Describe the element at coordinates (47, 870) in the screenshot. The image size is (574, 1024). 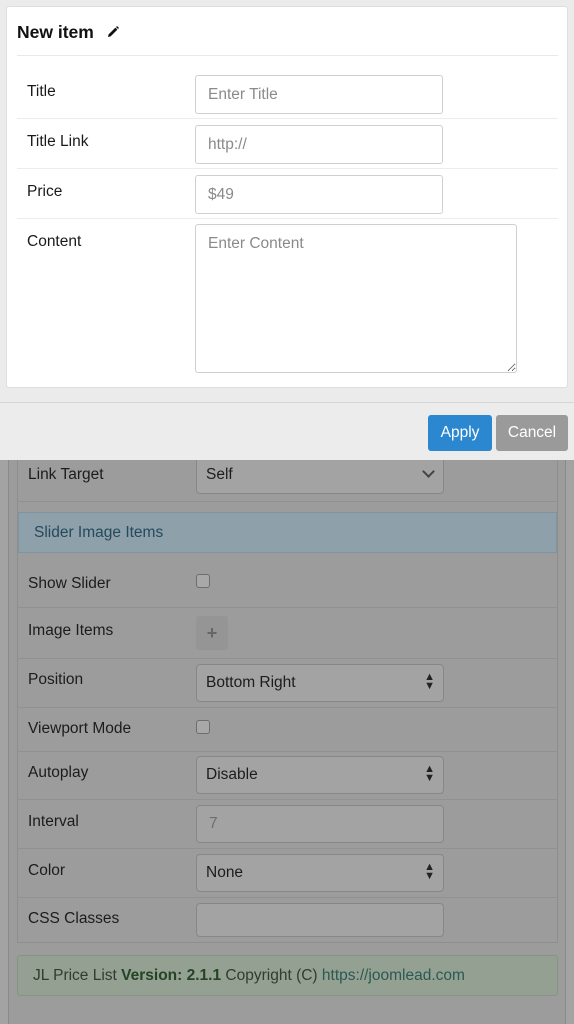
I see `color-label: Color` at that location.